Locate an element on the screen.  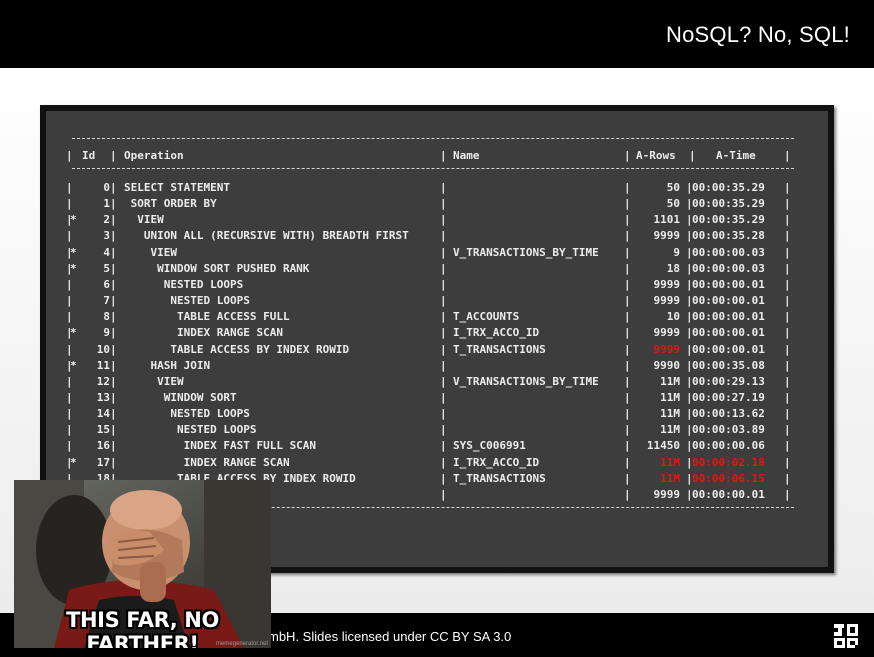
row-name: V_TRANSACTIONS_BY_TIME is located at coordinates (526, 381).